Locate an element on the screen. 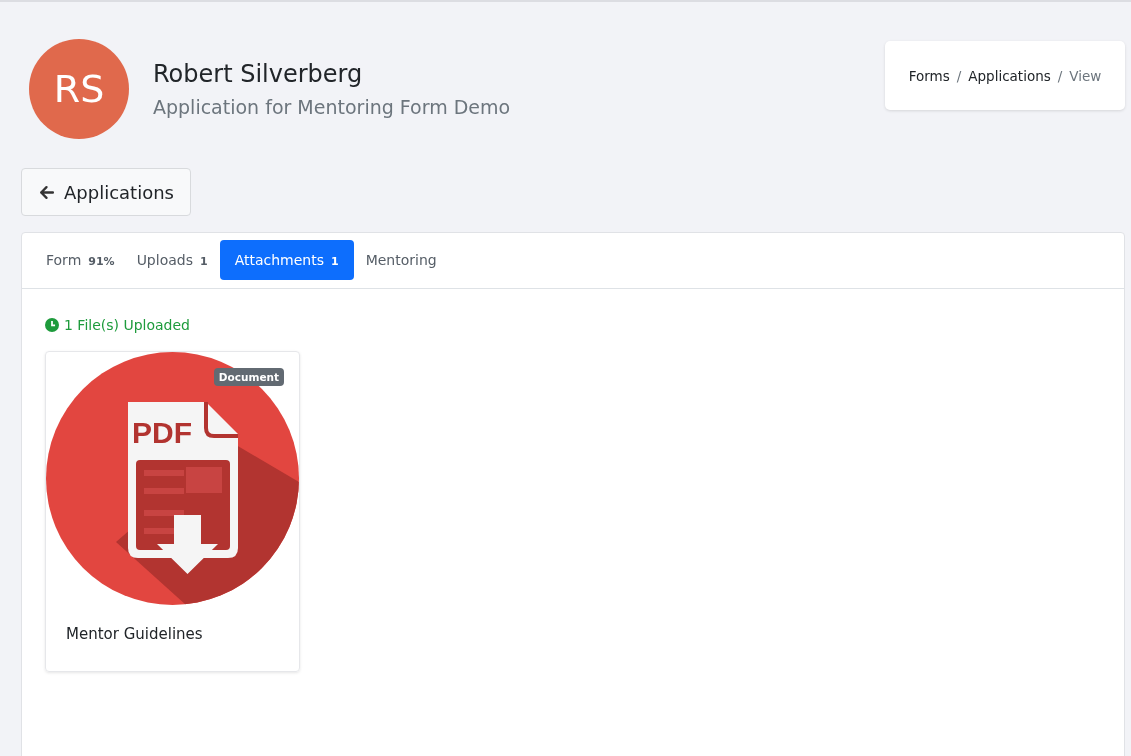 The image size is (1131, 756). avatar: RS is located at coordinates (79, 89).